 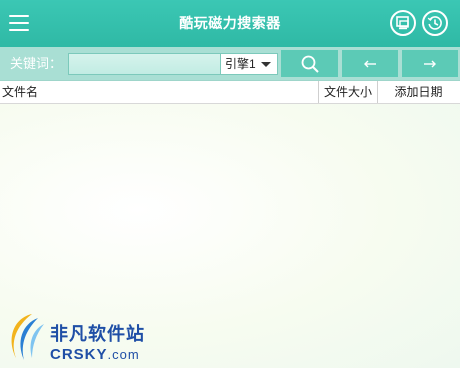 What do you see at coordinates (435, 23) in the screenshot?
I see `history-clock-icon` at bounding box center [435, 23].